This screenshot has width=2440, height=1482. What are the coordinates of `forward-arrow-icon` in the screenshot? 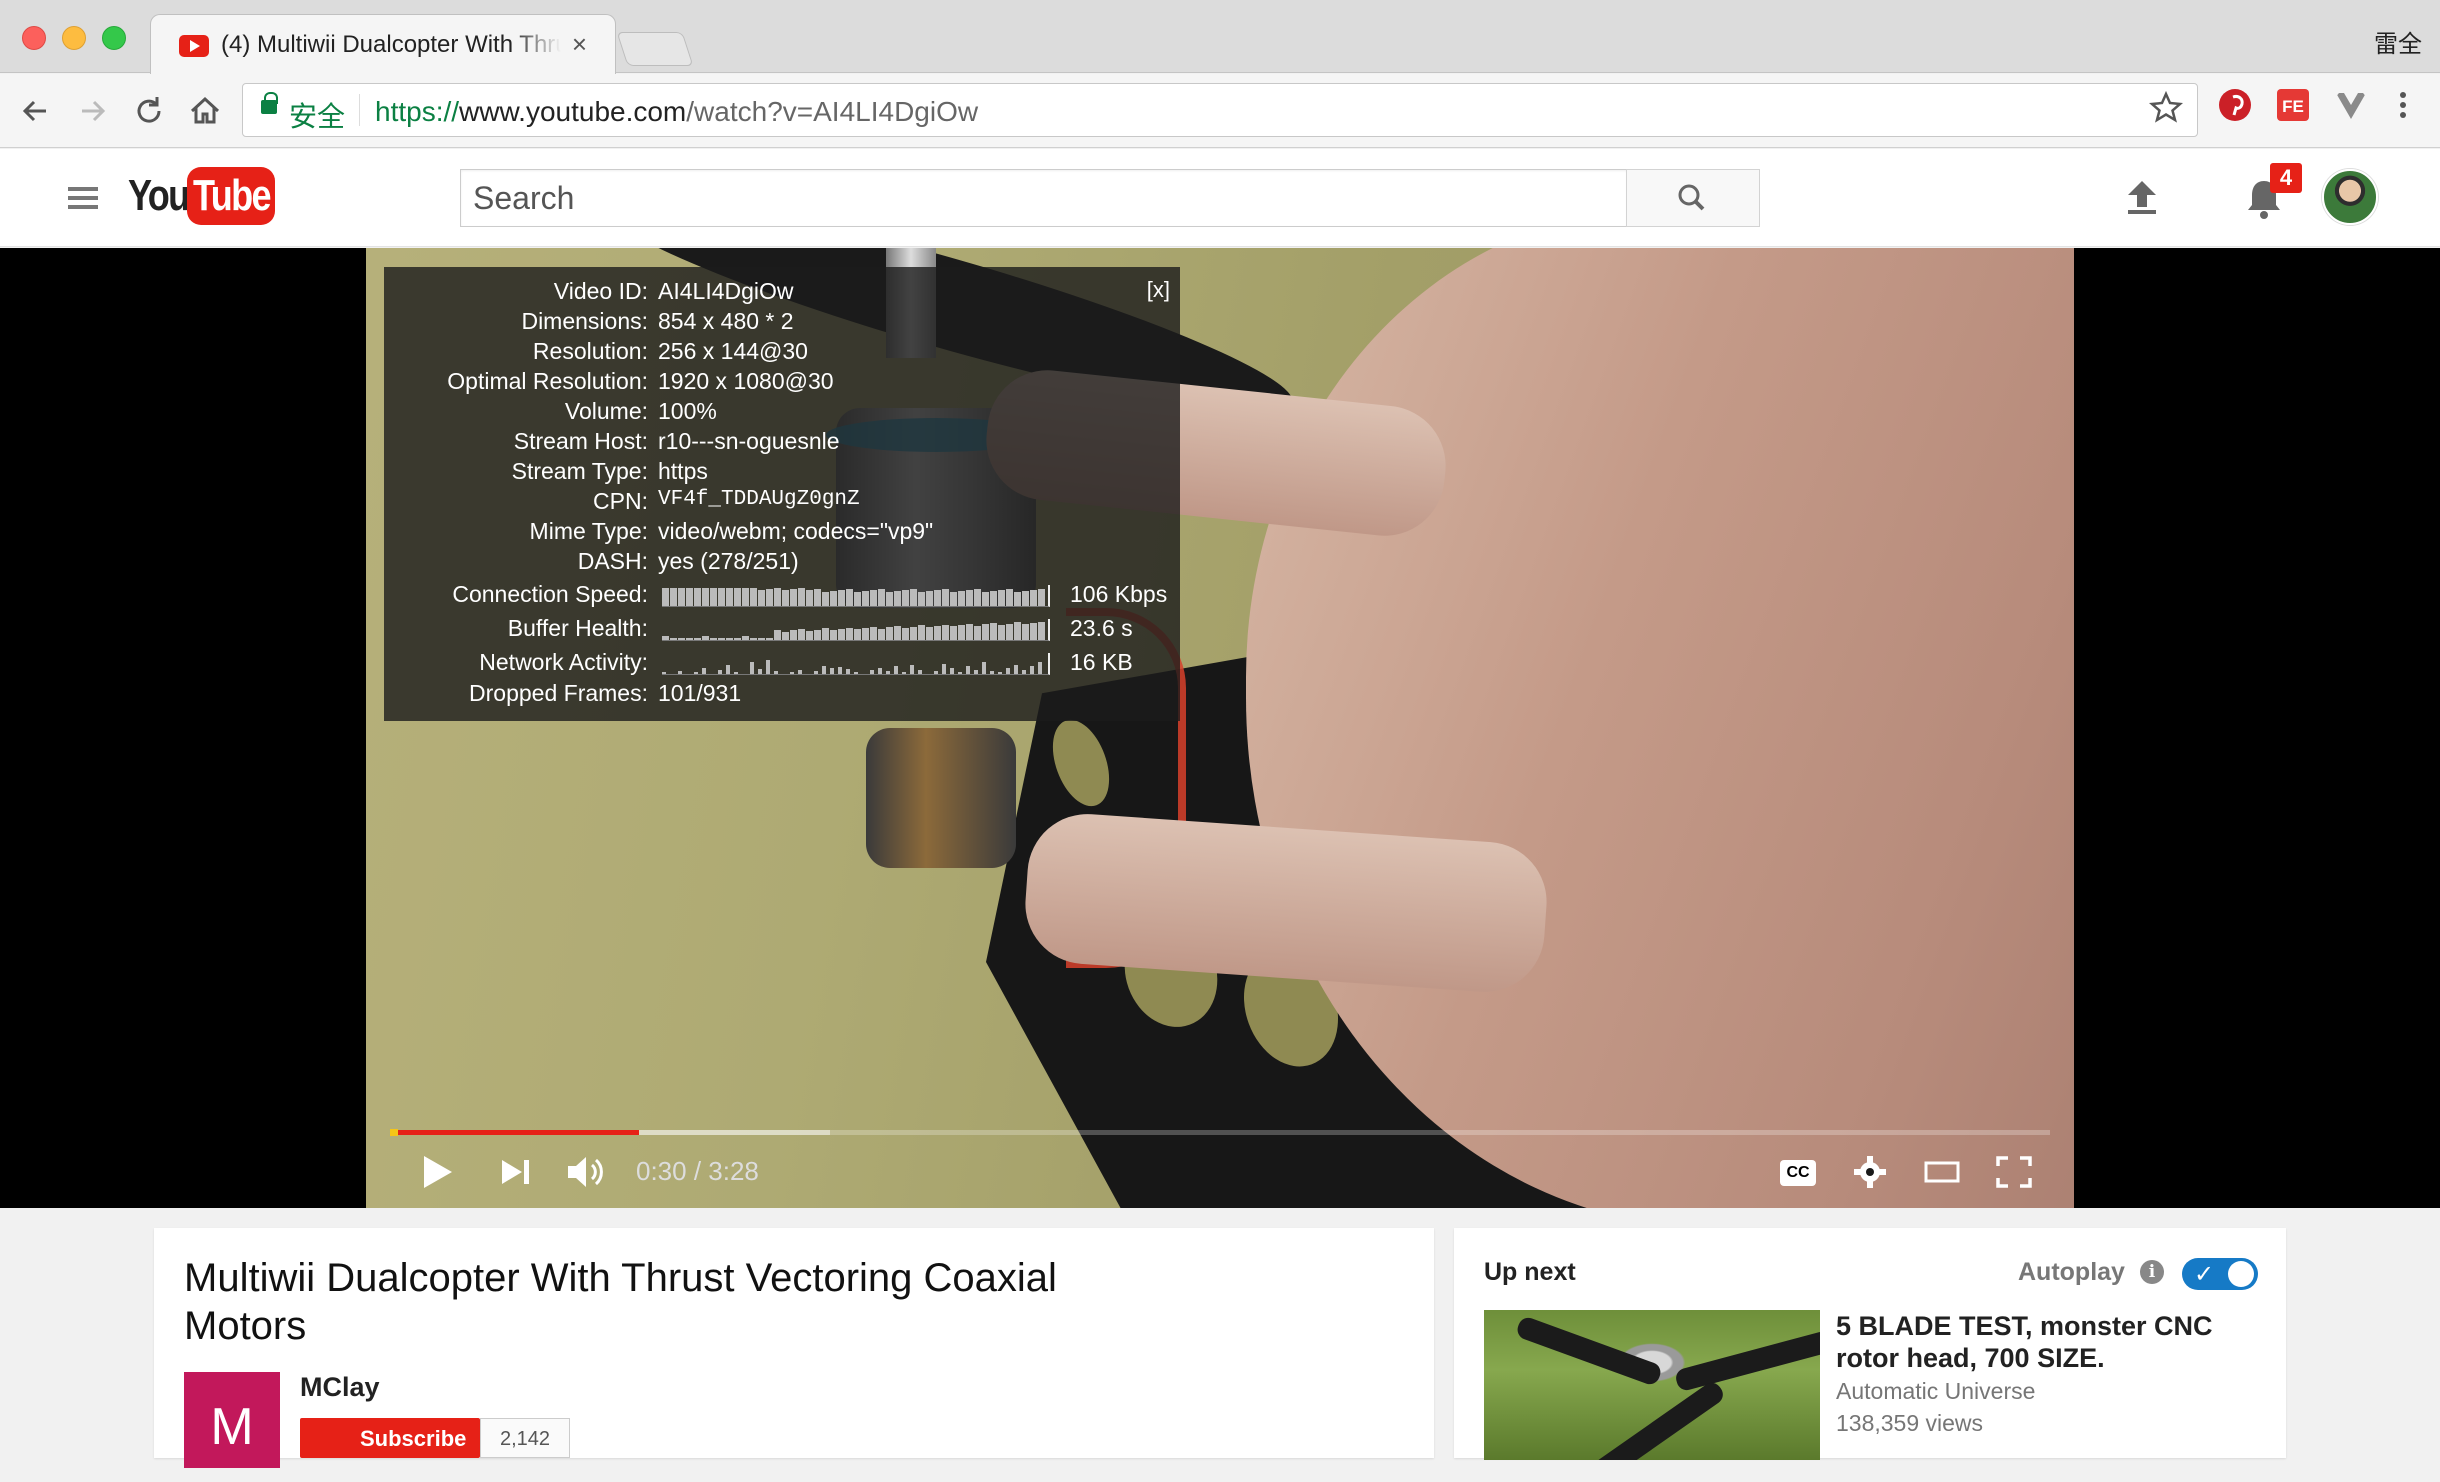 It's located at (93, 111).